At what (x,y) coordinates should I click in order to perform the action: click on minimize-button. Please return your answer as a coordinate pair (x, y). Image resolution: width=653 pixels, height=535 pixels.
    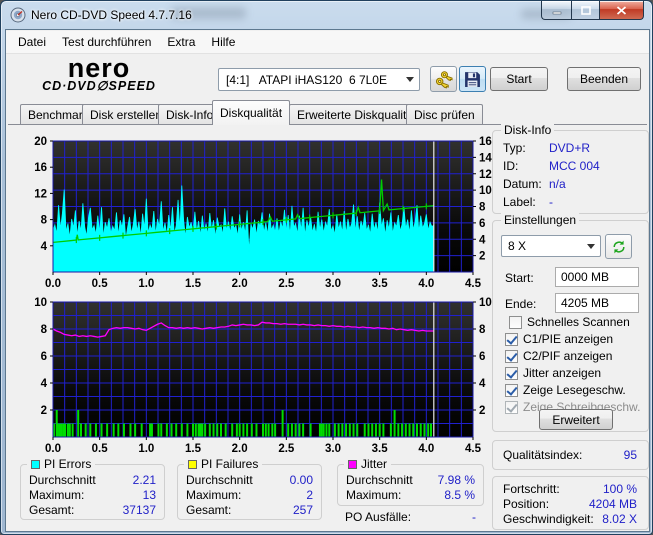
    Looking at the image, I should click on (556, 10).